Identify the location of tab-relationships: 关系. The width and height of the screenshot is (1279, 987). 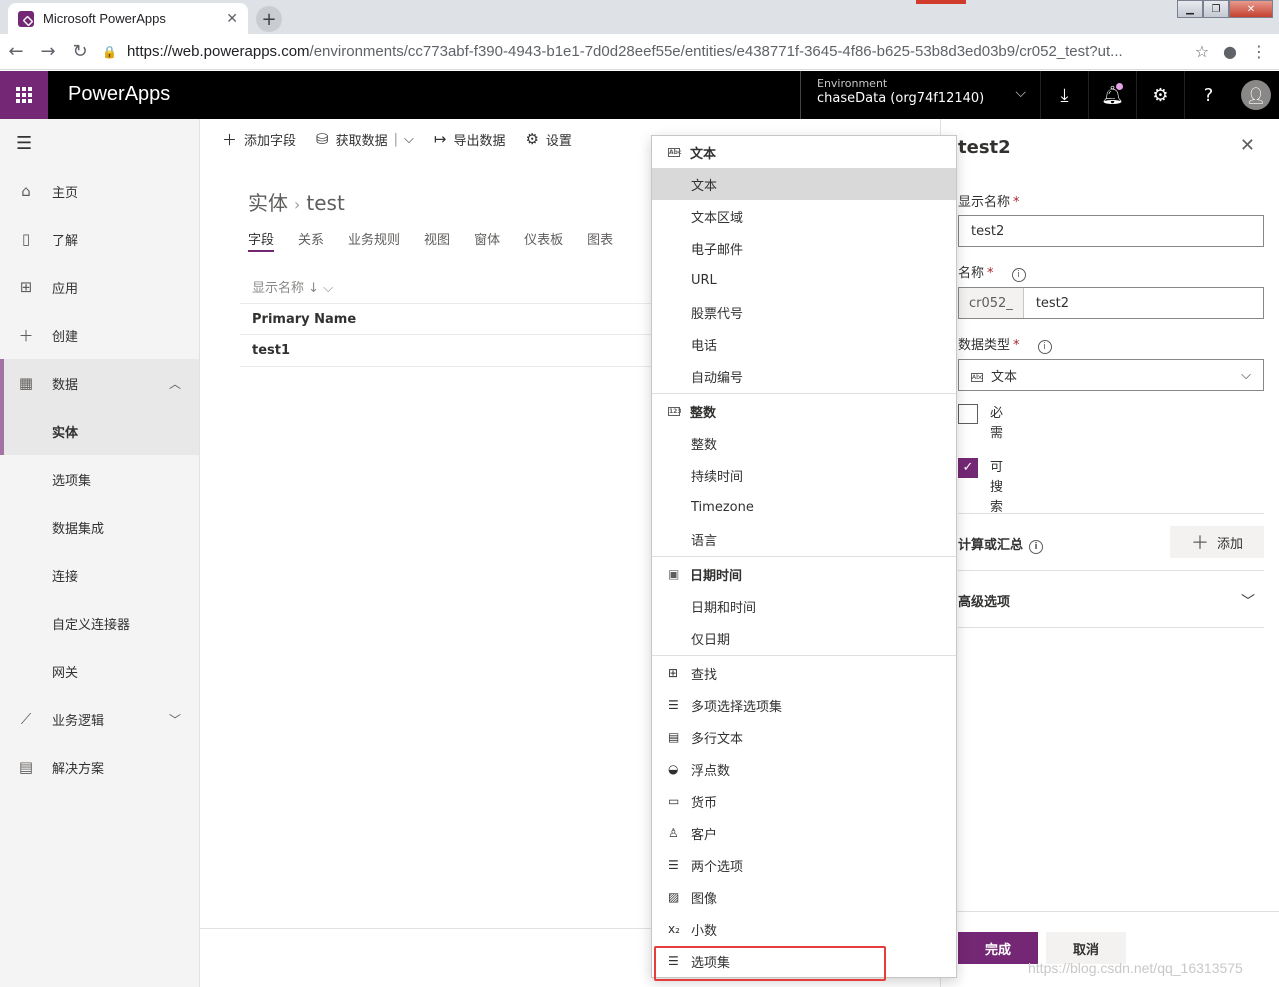
(311, 240).